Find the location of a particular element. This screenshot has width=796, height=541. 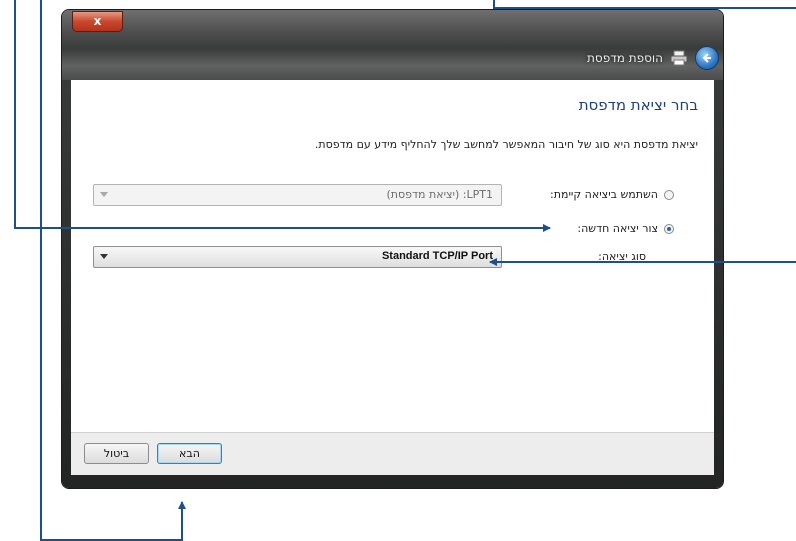

wizard-footer: הבא ביטול is located at coordinates (392, 453).